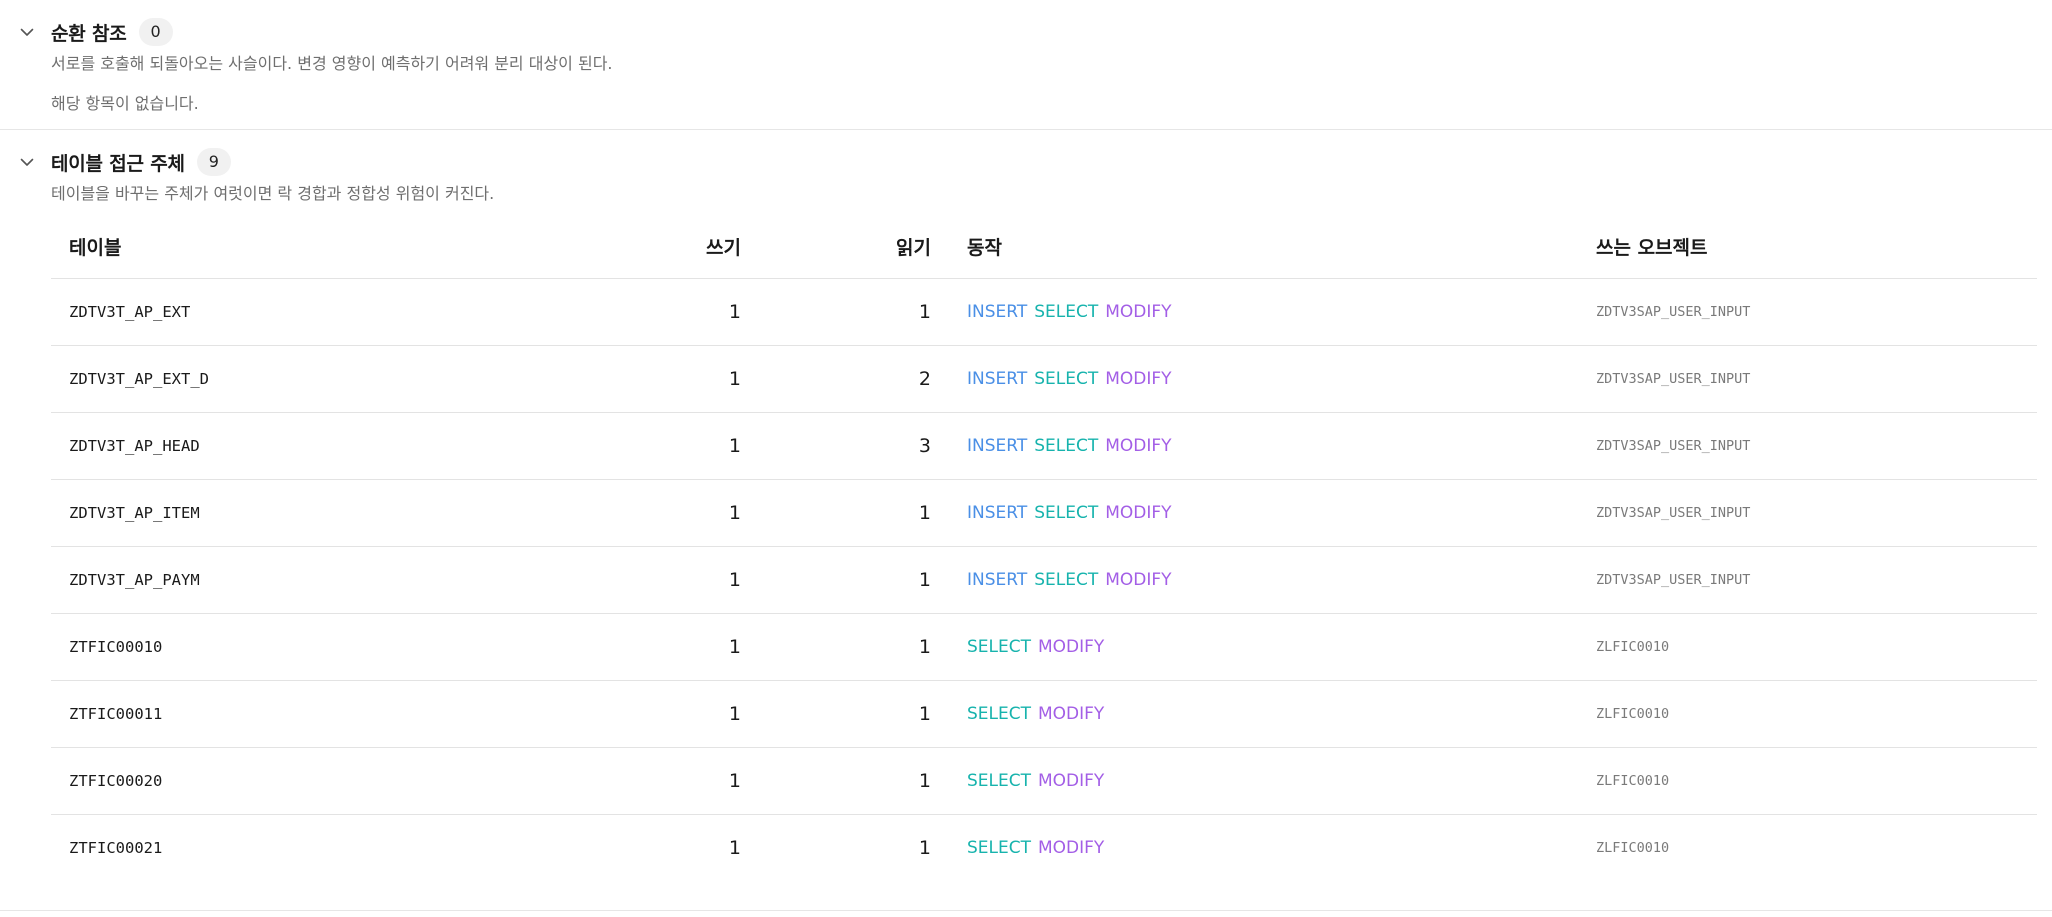 Image resolution: width=2052 pixels, height=917 pixels. What do you see at coordinates (310, 647) in the screenshot?
I see `table-name-cell: ZTFIC00010` at bounding box center [310, 647].